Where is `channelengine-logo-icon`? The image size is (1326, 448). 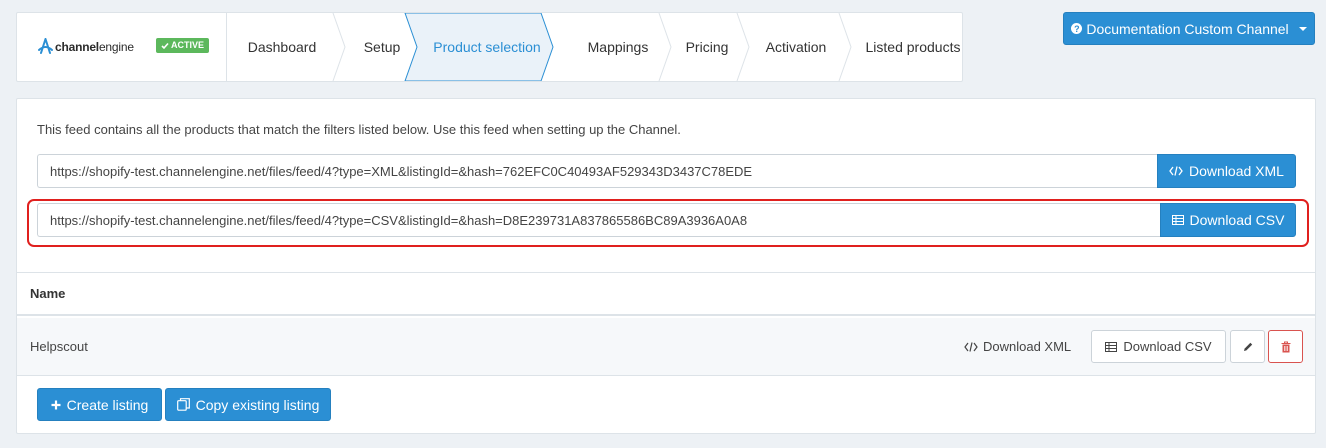 channelengine-logo-icon is located at coordinates (45, 46).